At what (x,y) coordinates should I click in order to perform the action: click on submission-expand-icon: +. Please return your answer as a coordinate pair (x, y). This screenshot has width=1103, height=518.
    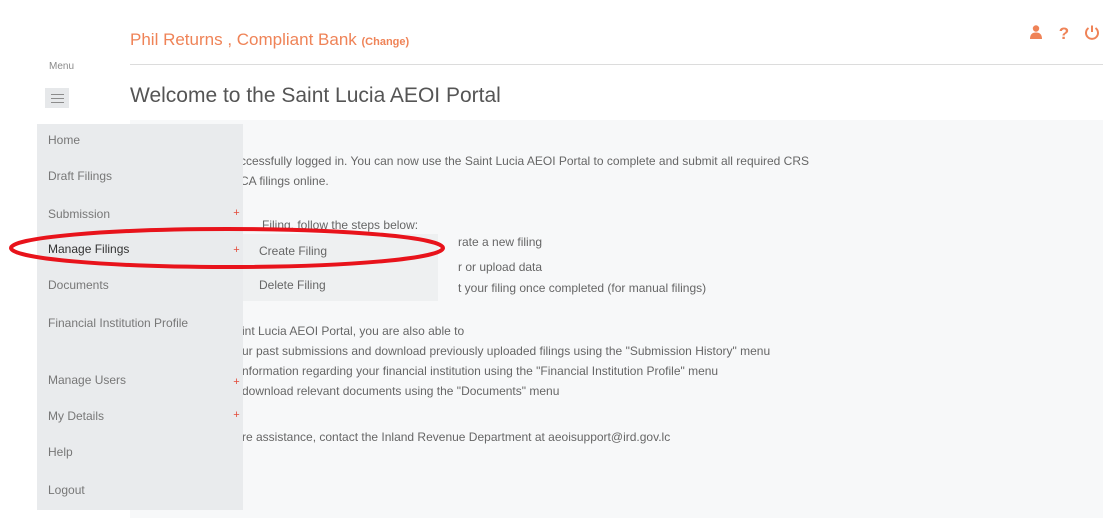
    Looking at the image, I should click on (236, 213).